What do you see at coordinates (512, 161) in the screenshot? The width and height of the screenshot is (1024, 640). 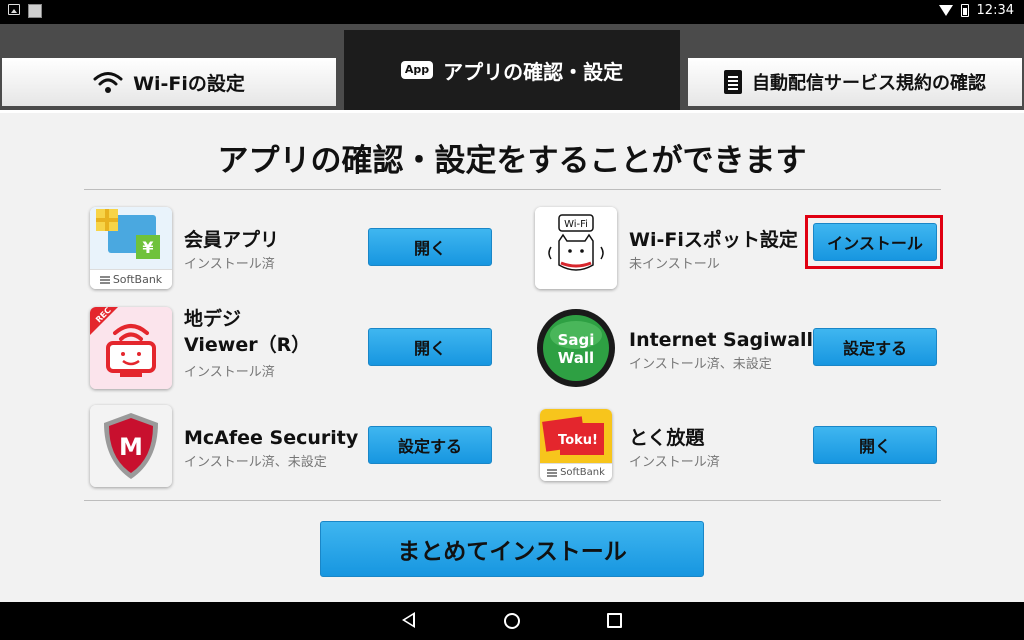 I see `page-heading: アプリの確認・設定をすることができます` at bounding box center [512, 161].